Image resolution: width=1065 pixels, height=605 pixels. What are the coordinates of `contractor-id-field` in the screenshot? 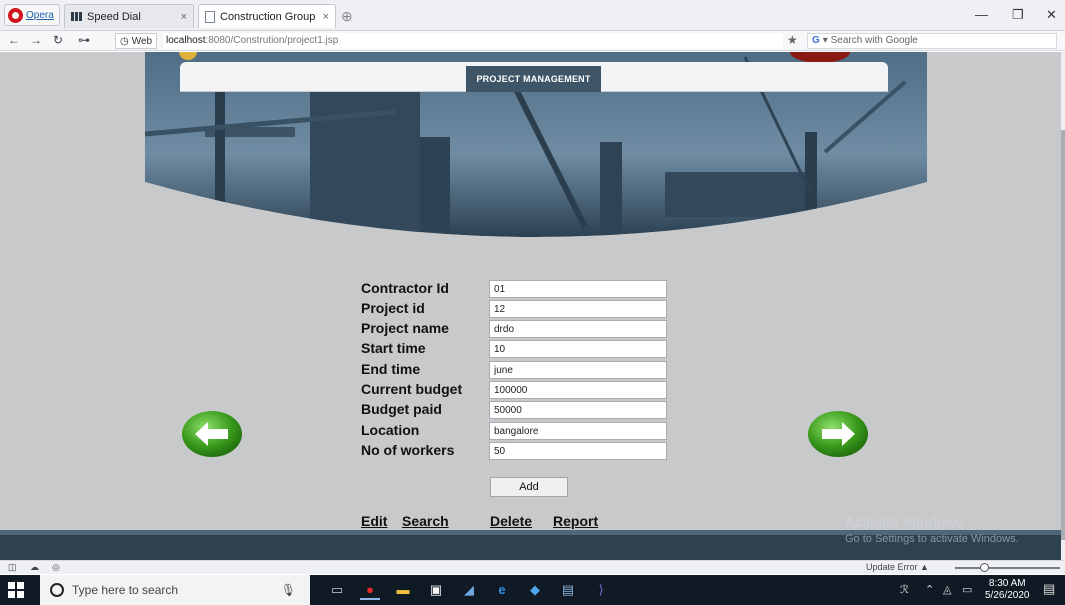 It's located at (578, 289).